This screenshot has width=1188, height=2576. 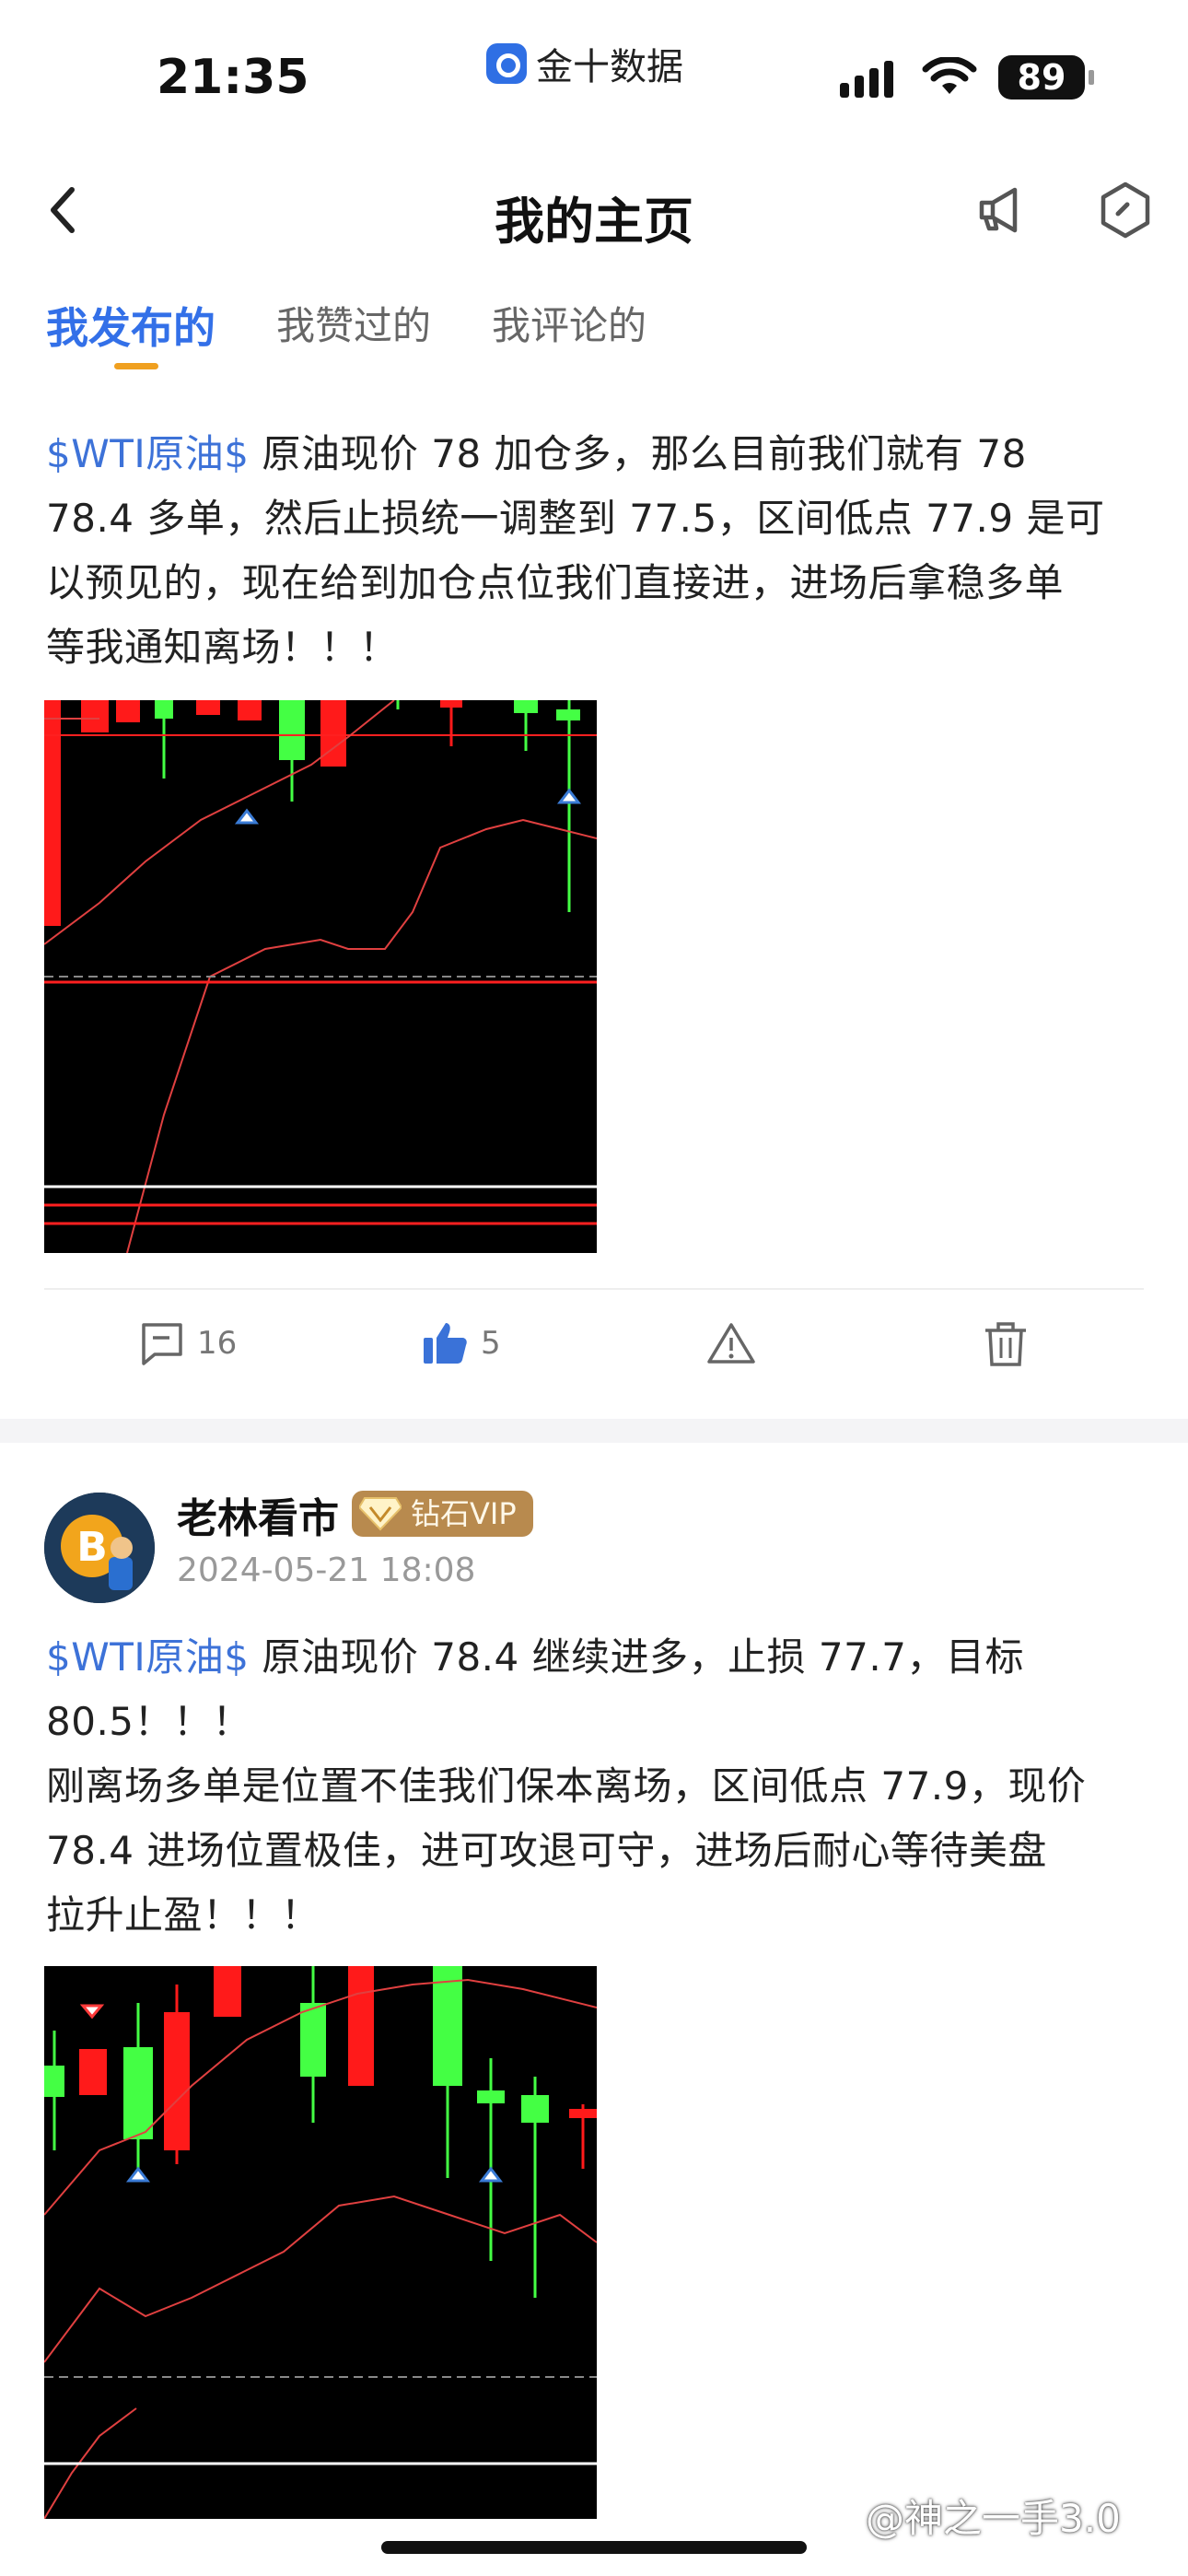 I want to click on vip-badge: 钻石VIP, so click(x=442, y=1514).